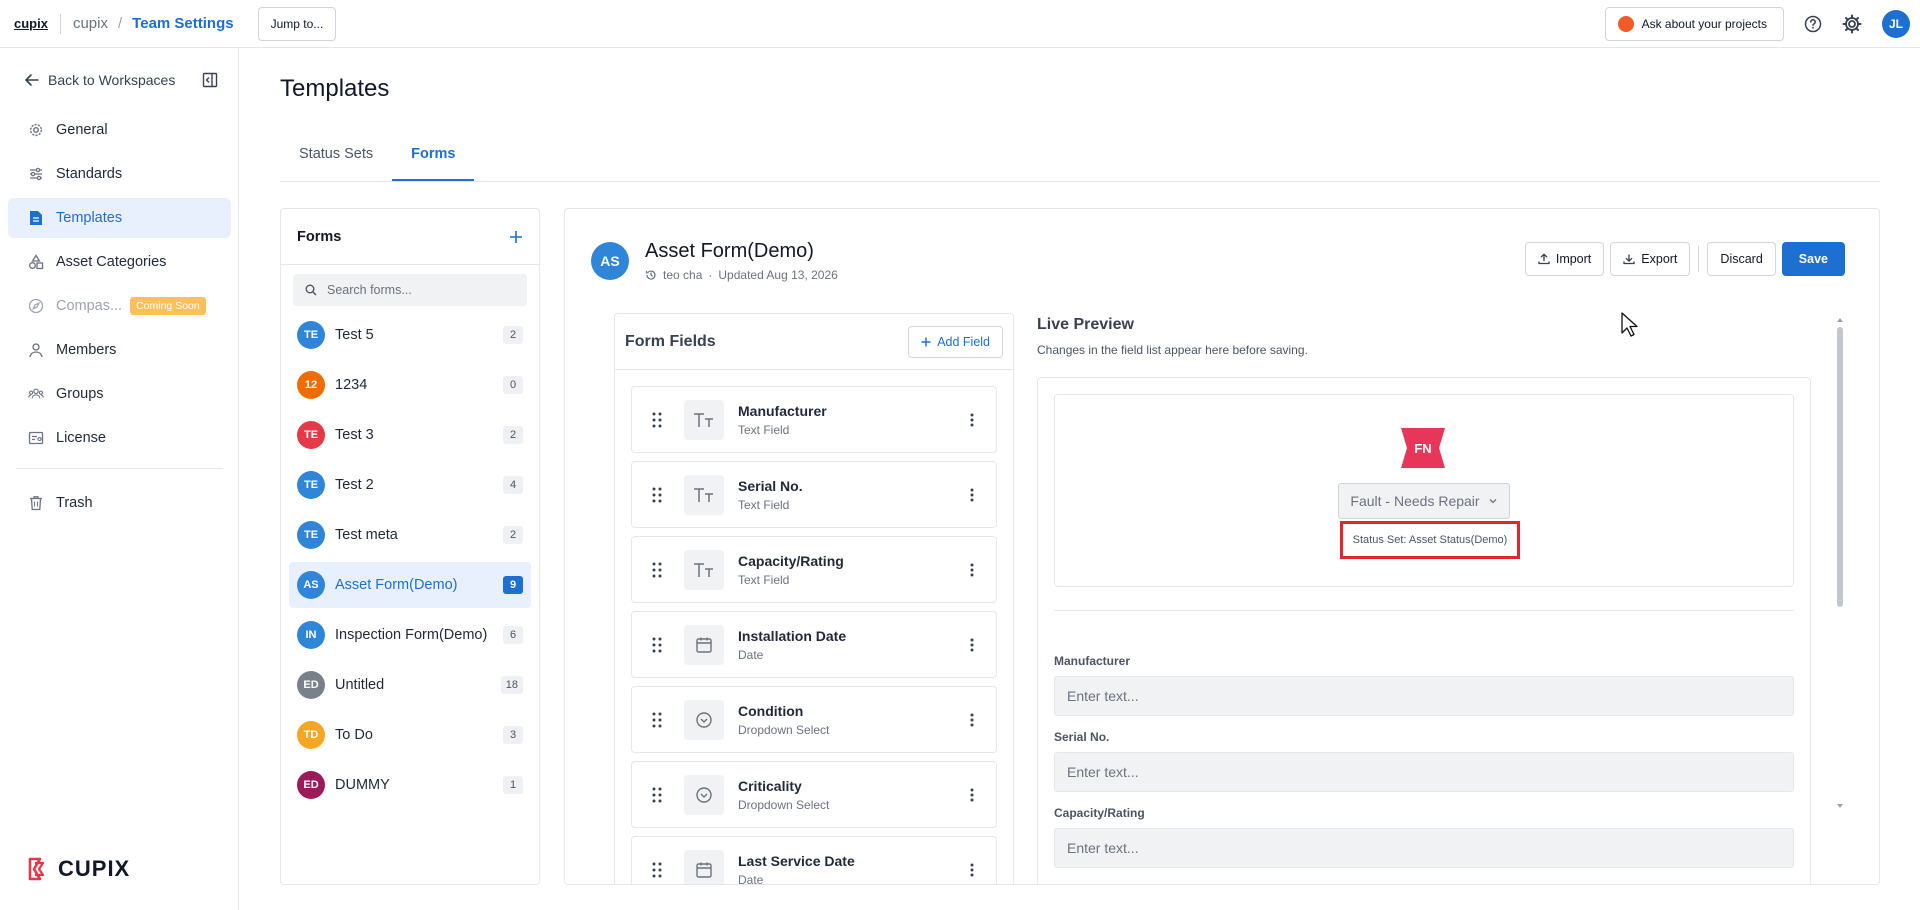 This screenshot has height=910, width=1920. Describe the element at coordinates (410, 335) in the screenshot. I see `form-list-item: TE Test 5 2` at that location.